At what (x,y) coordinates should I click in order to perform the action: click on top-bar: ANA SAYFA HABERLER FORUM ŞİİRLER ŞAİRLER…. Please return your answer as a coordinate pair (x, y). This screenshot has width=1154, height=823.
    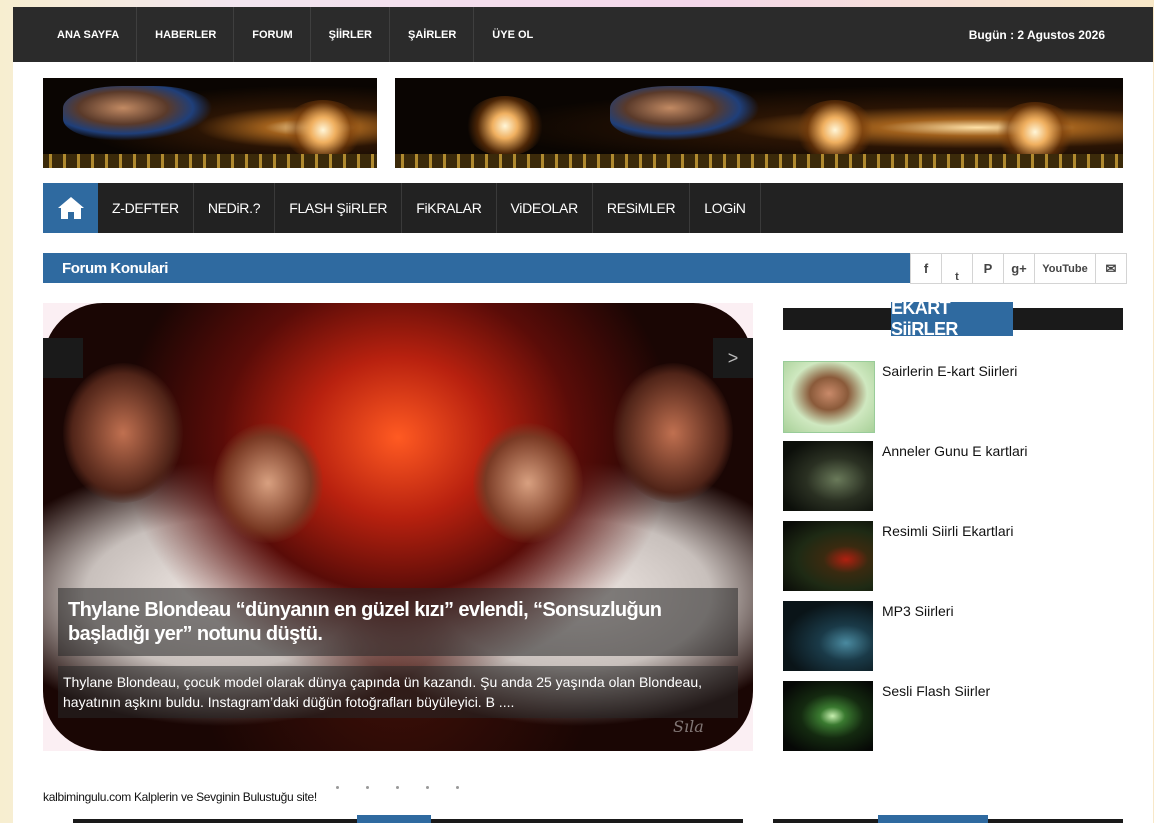
    Looking at the image, I should click on (583, 34).